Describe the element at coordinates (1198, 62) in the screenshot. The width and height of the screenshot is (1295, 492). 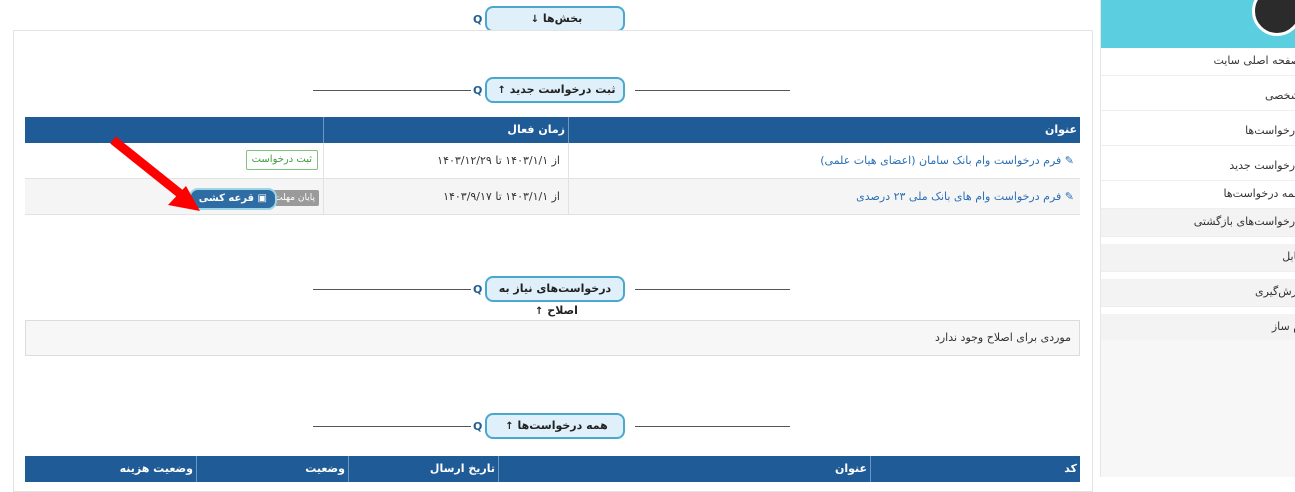
I see `sidebar-item-home: صفحه اصلی سایت` at that location.